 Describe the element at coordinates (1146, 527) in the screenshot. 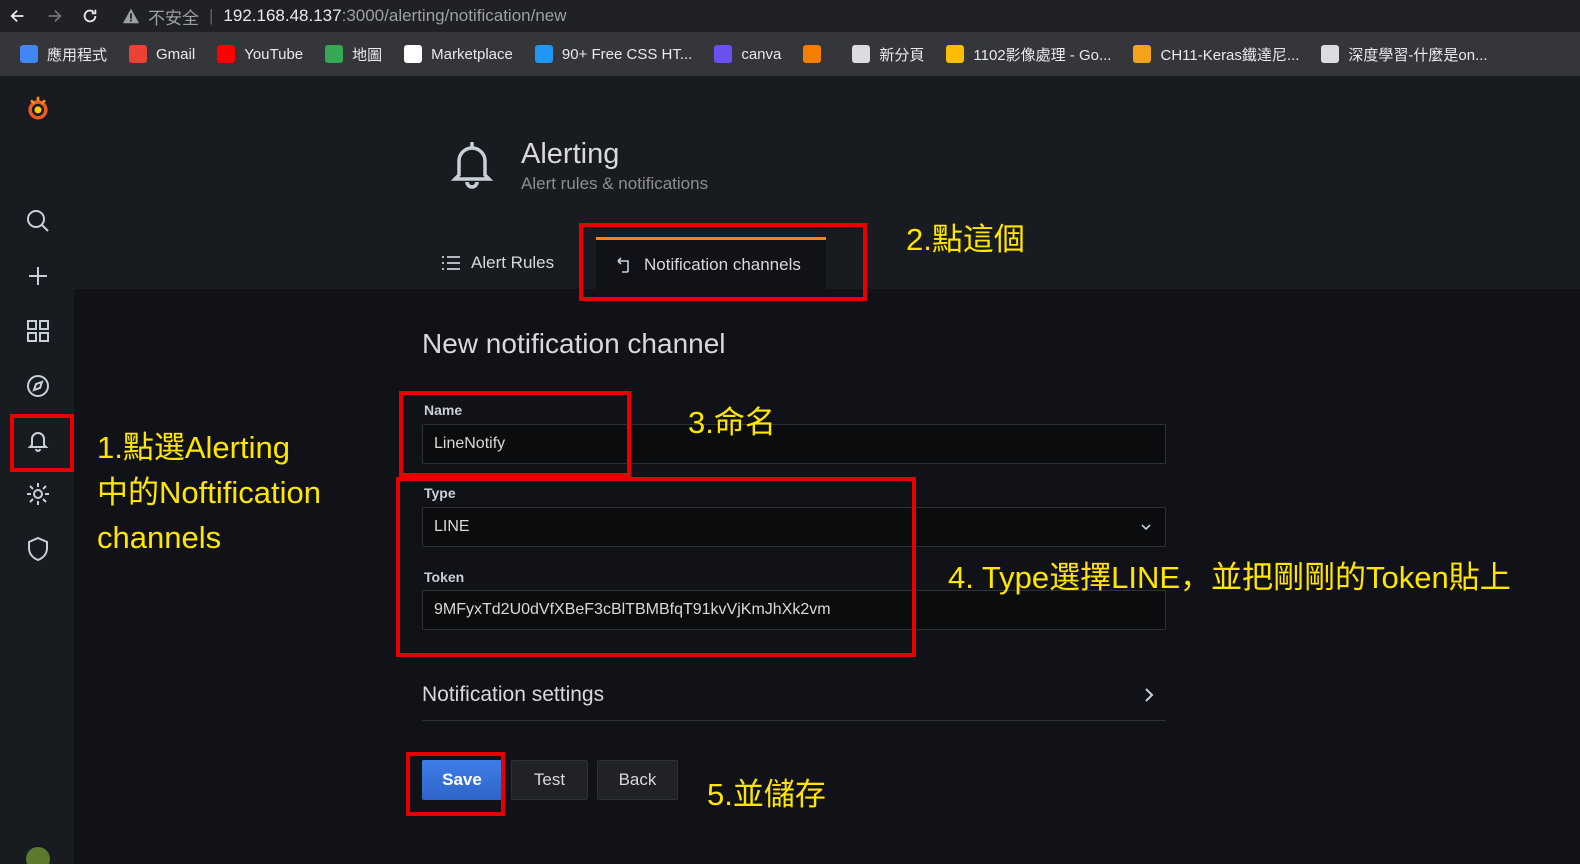

I see `chevron-down-icon` at that location.